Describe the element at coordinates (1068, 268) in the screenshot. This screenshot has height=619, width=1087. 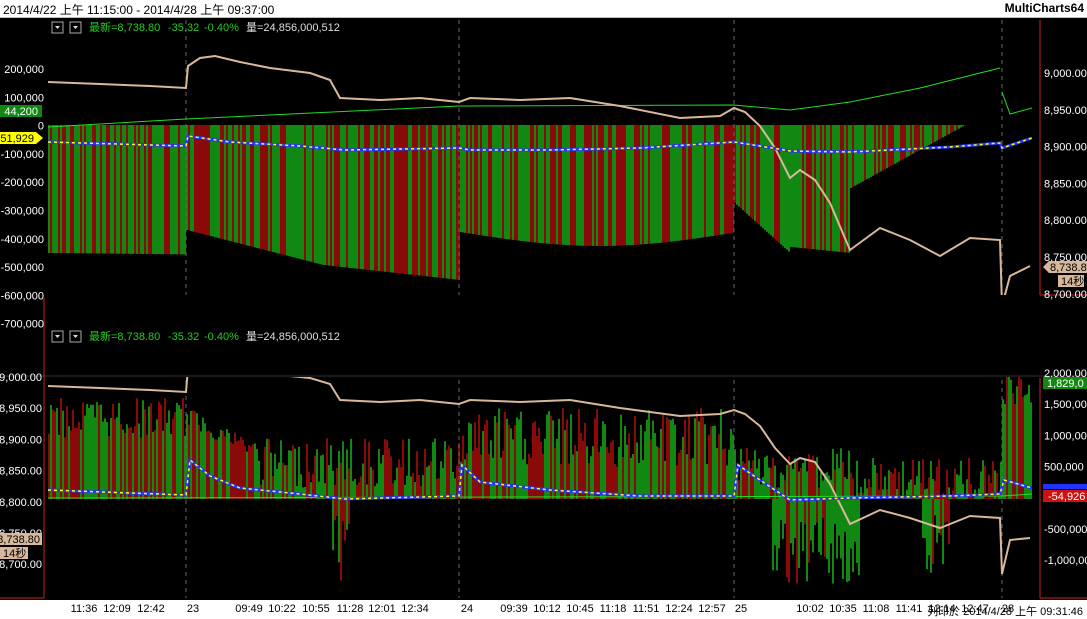
I see `tag-right-price: 8,738.80` at that location.